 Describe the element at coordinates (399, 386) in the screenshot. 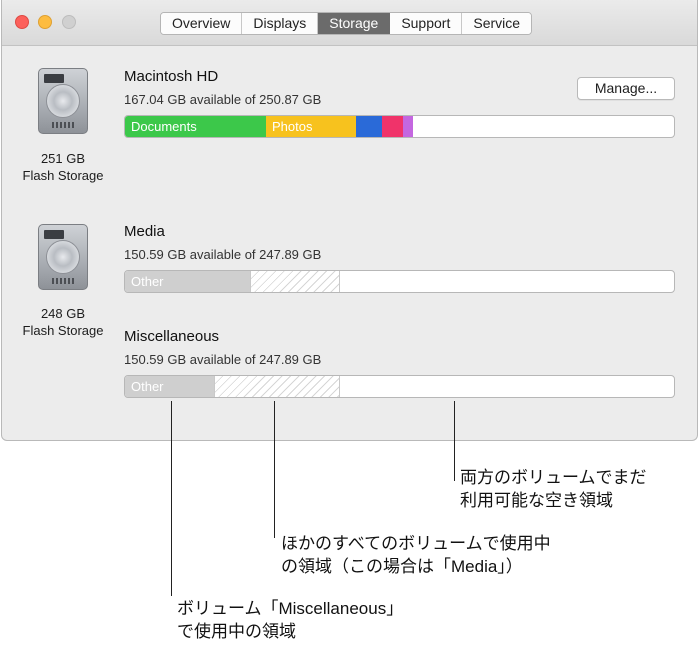

I see `storage-bar-miscellaneous: Other` at that location.